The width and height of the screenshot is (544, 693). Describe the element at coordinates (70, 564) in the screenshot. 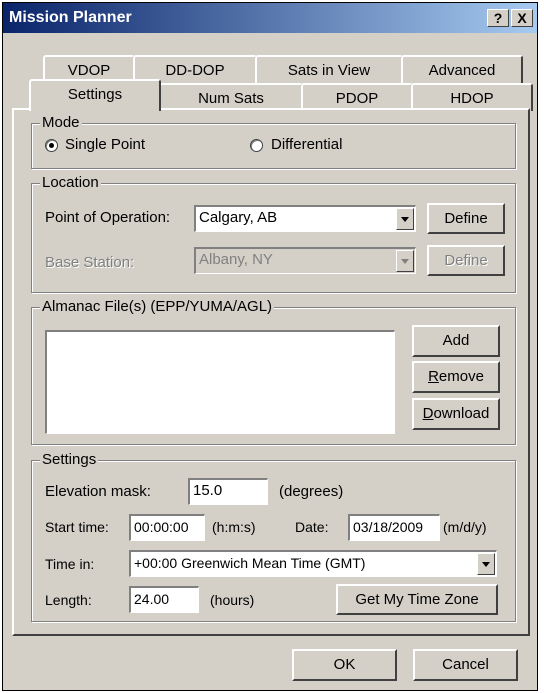

I see `time-in-label: Time in:` at that location.